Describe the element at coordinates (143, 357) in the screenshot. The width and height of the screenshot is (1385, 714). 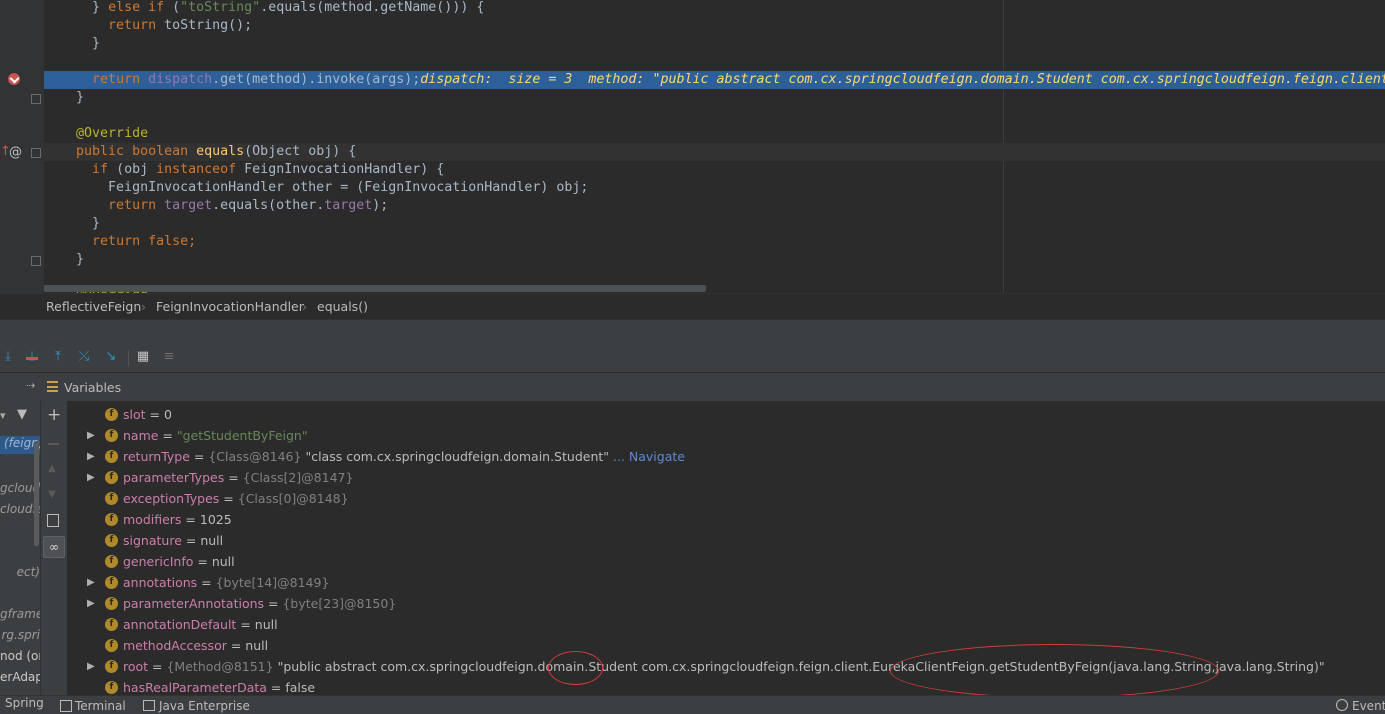
I see `evaluate-expression-icon: ▦` at that location.